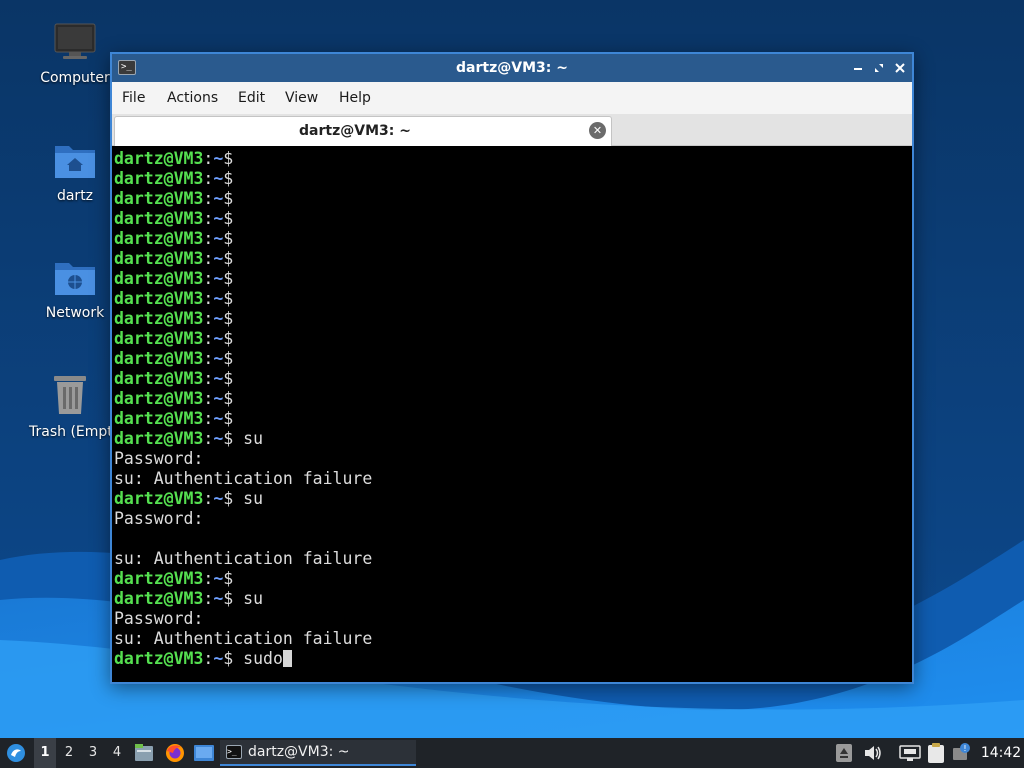 This screenshot has width=1024, height=768. Describe the element at coordinates (75, 54) in the screenshot. I see `desktop-icon-computer: Computer` at that location.